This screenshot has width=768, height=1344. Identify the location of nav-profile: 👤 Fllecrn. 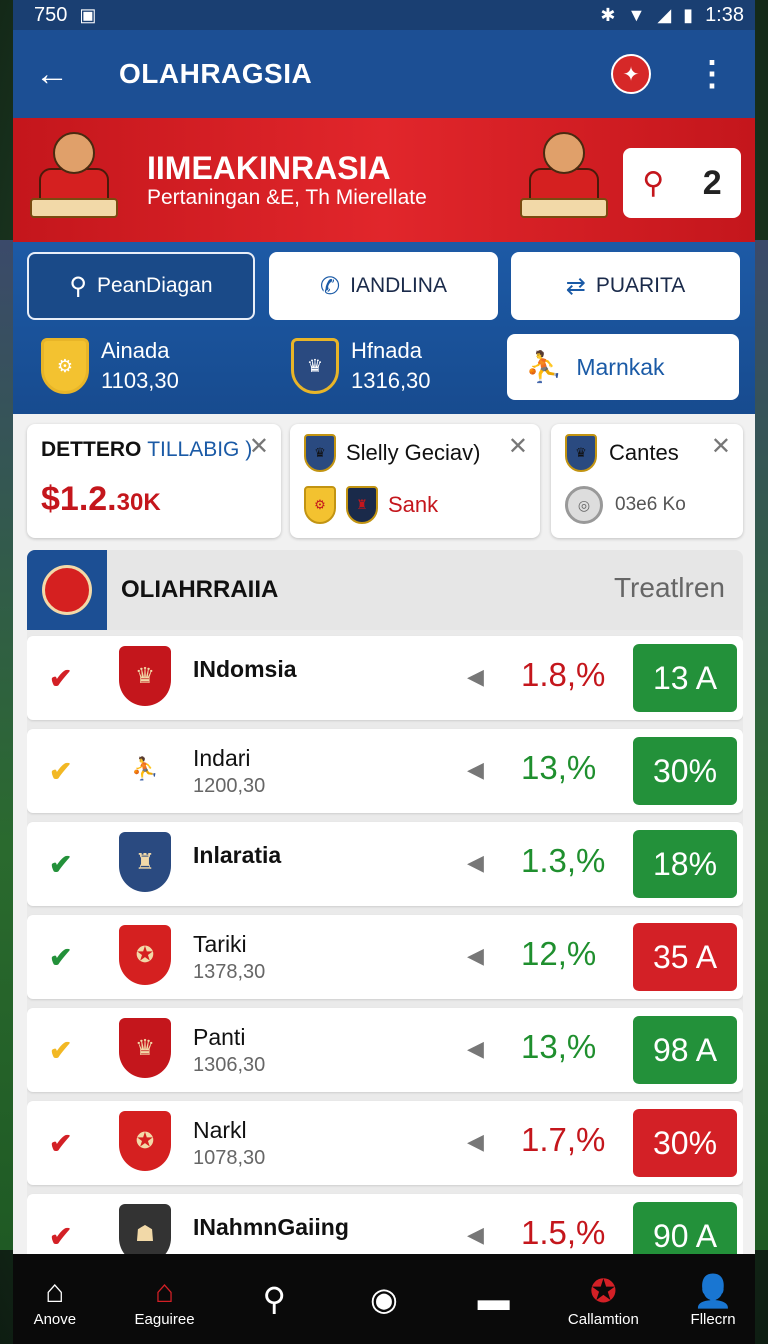
(709, 1301).